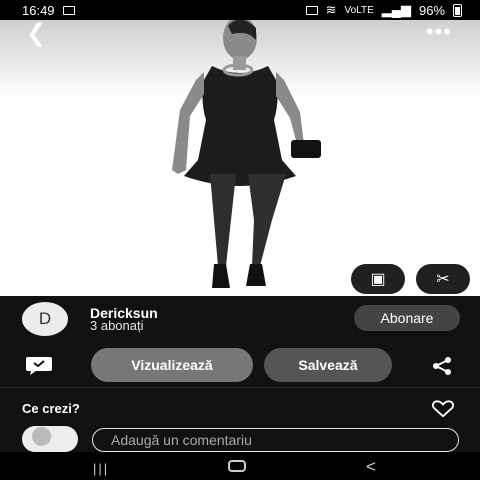  I want to click on cutout-button: ✂, so click(443, 279).